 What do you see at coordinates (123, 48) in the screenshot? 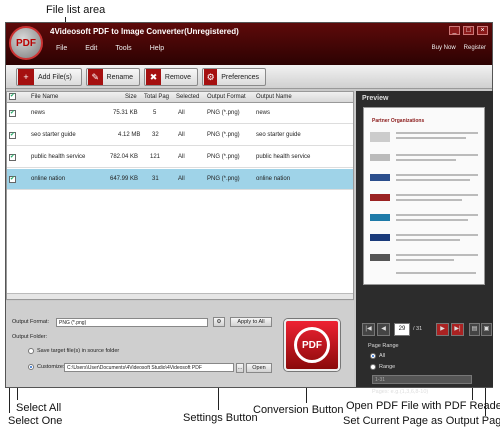
I see `menu-tools: Tools` at bounding box center [123, 48].